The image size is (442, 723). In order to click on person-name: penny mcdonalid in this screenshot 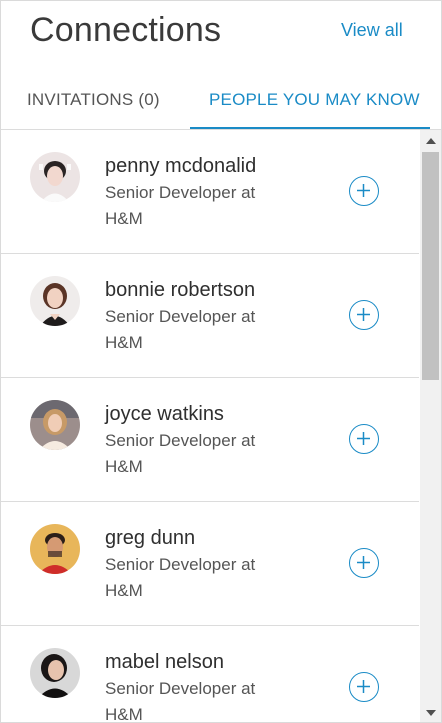, I will do `click(180, 166)`.